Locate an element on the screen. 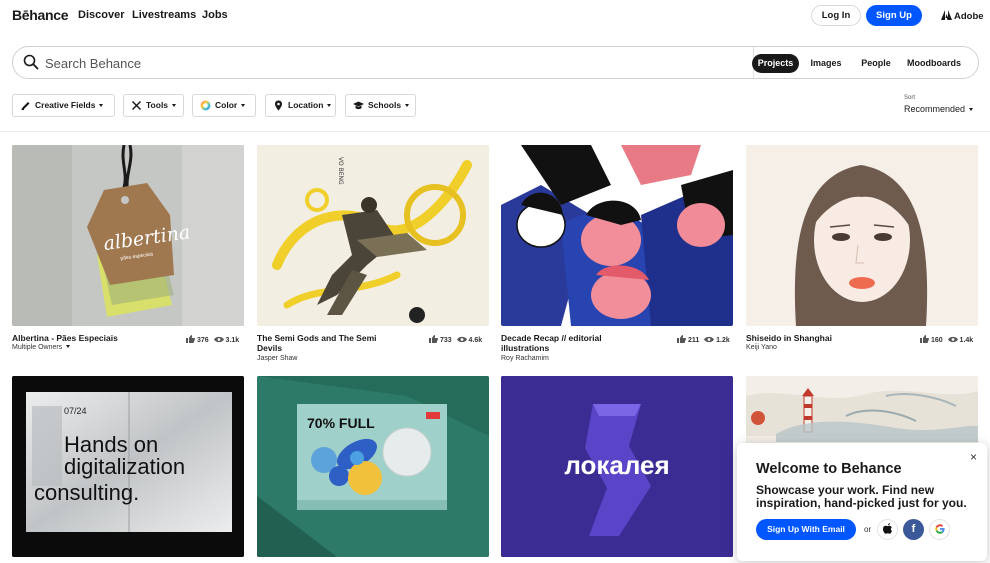  facebook-signin-button: f is located at coordinates (913, 529).